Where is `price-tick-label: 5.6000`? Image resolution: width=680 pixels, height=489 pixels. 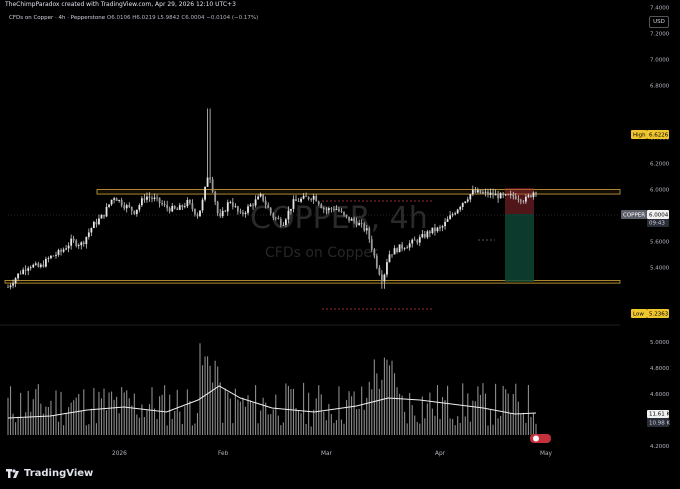 price-tick-label: 5.6000 is located at coordinates (660, 243).